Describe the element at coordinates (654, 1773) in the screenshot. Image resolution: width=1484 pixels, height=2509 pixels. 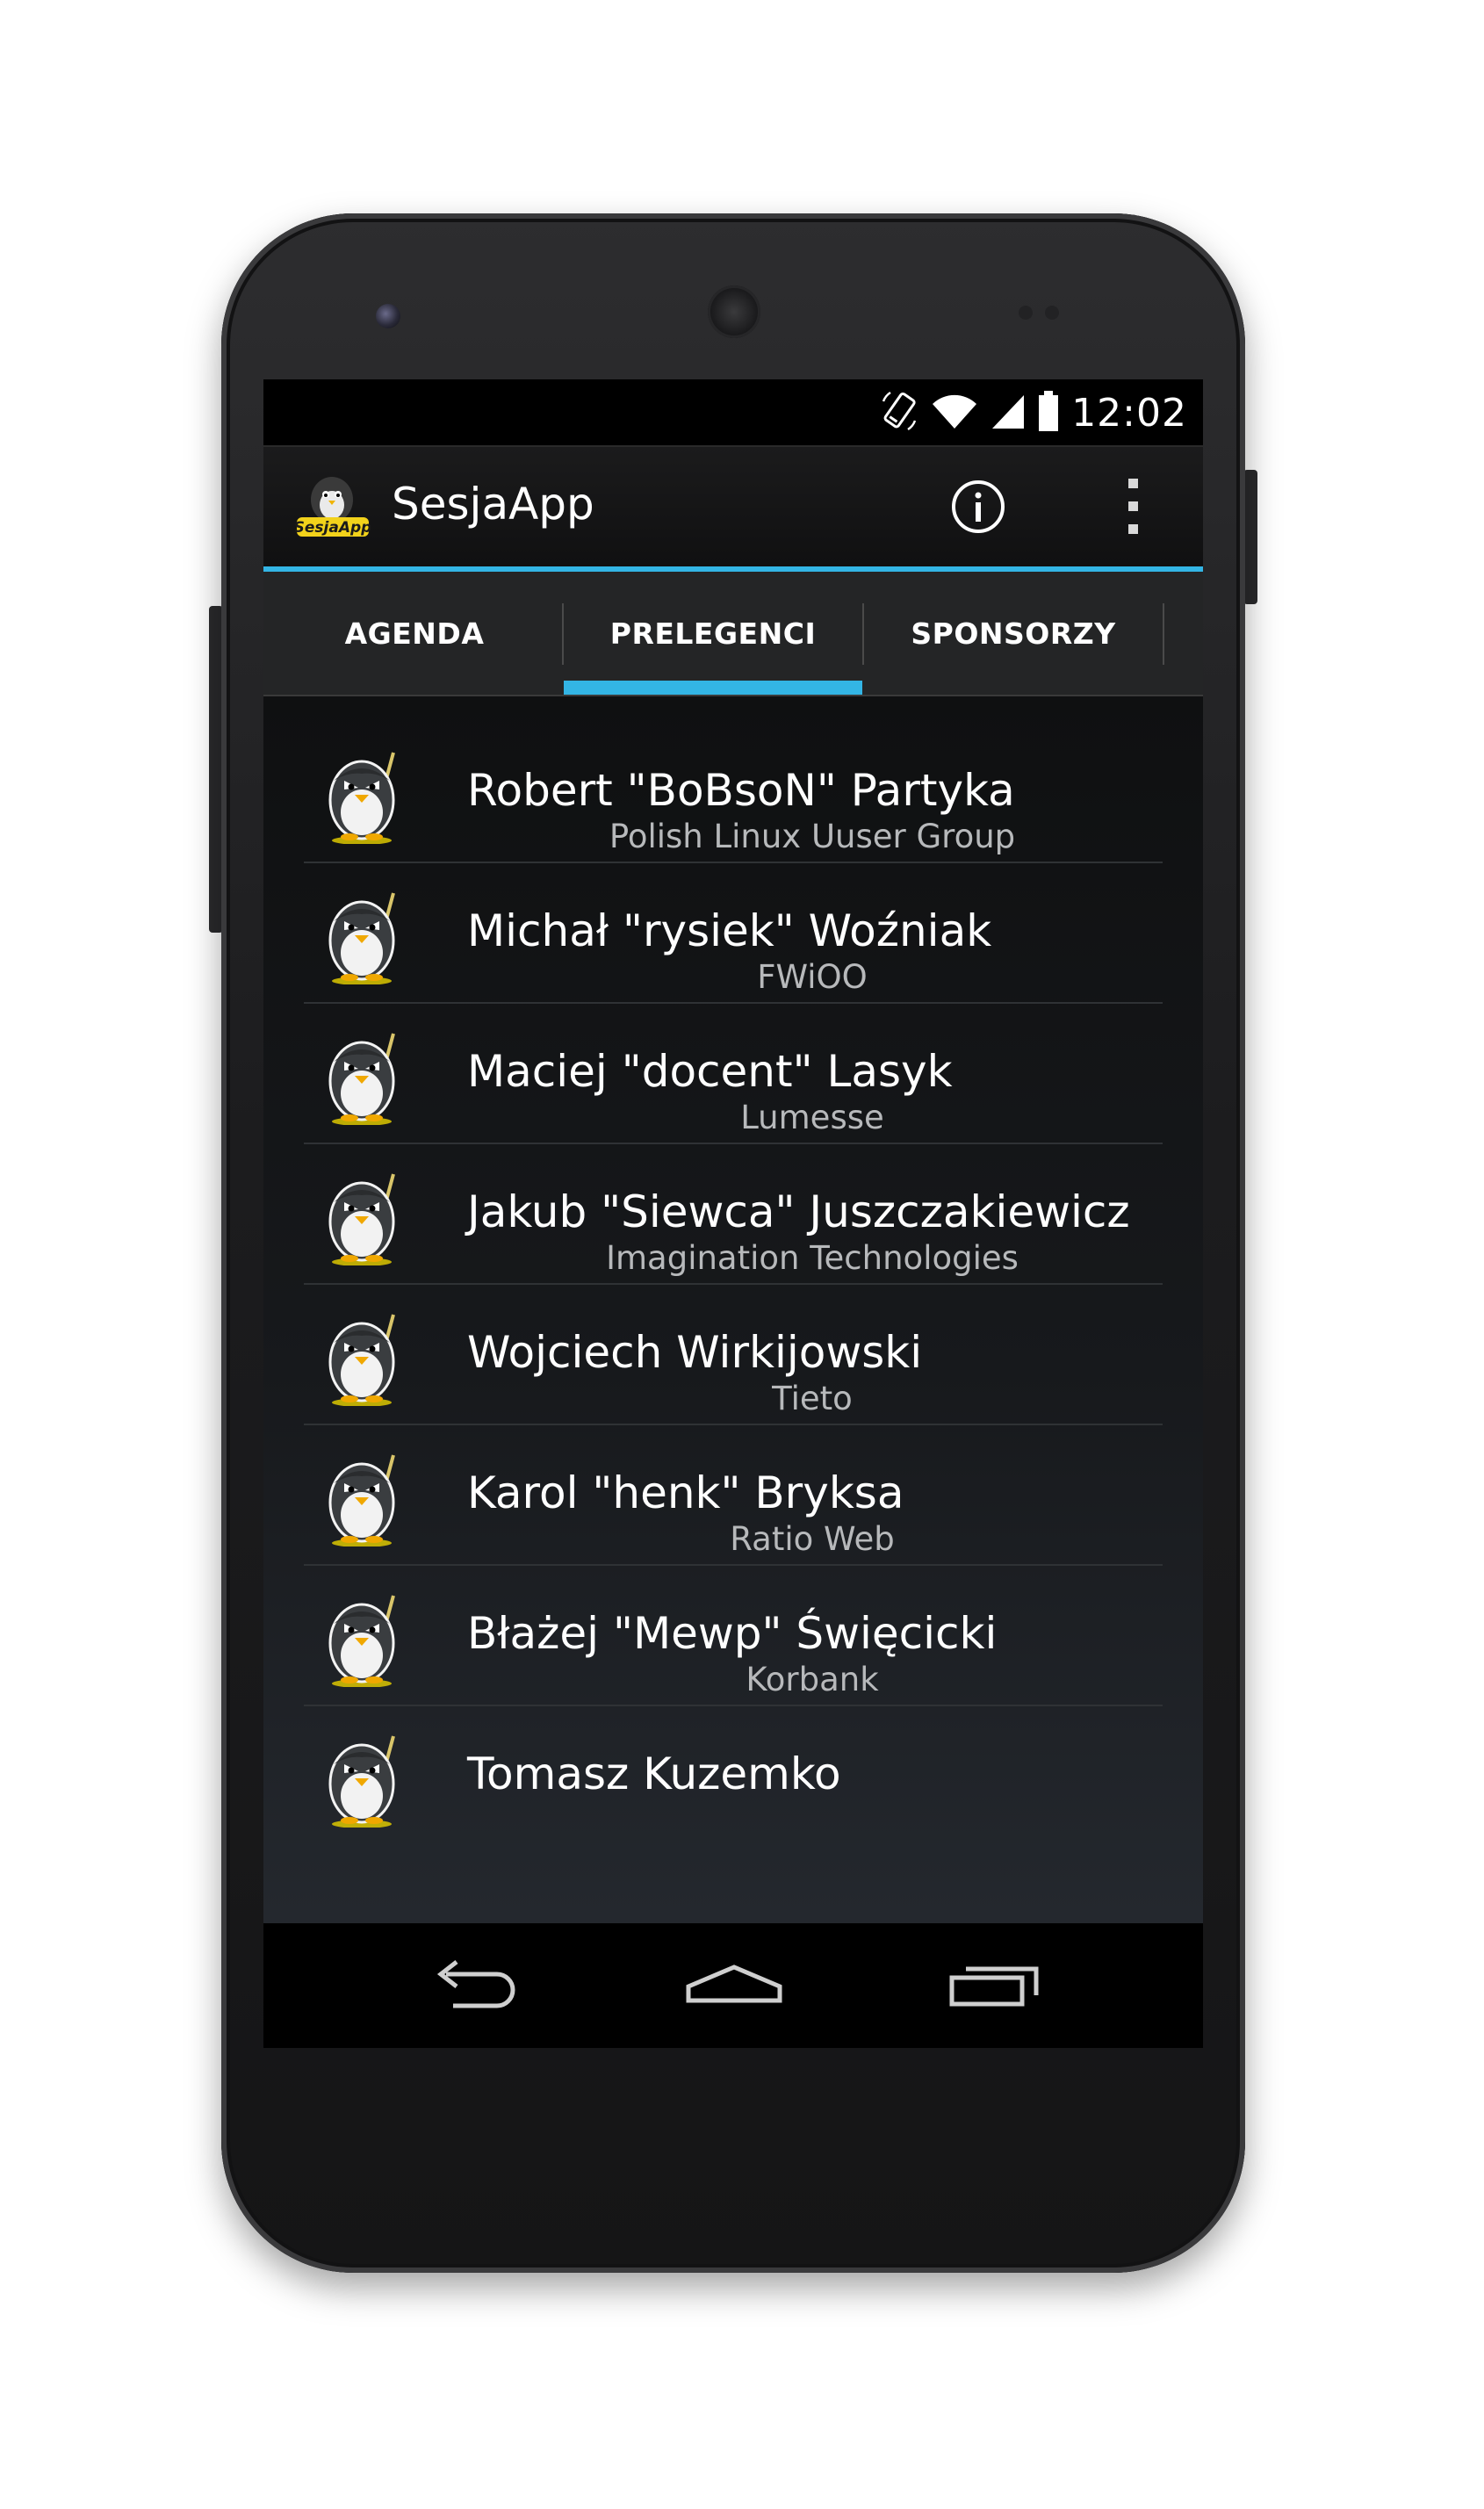
I see `speaker-name: Tomasz Kuzemko` at that location.